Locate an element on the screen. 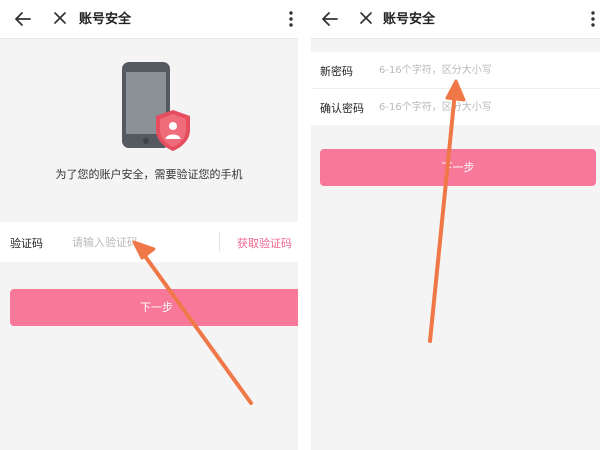  new-password-input is located at coordinates (484, 70).